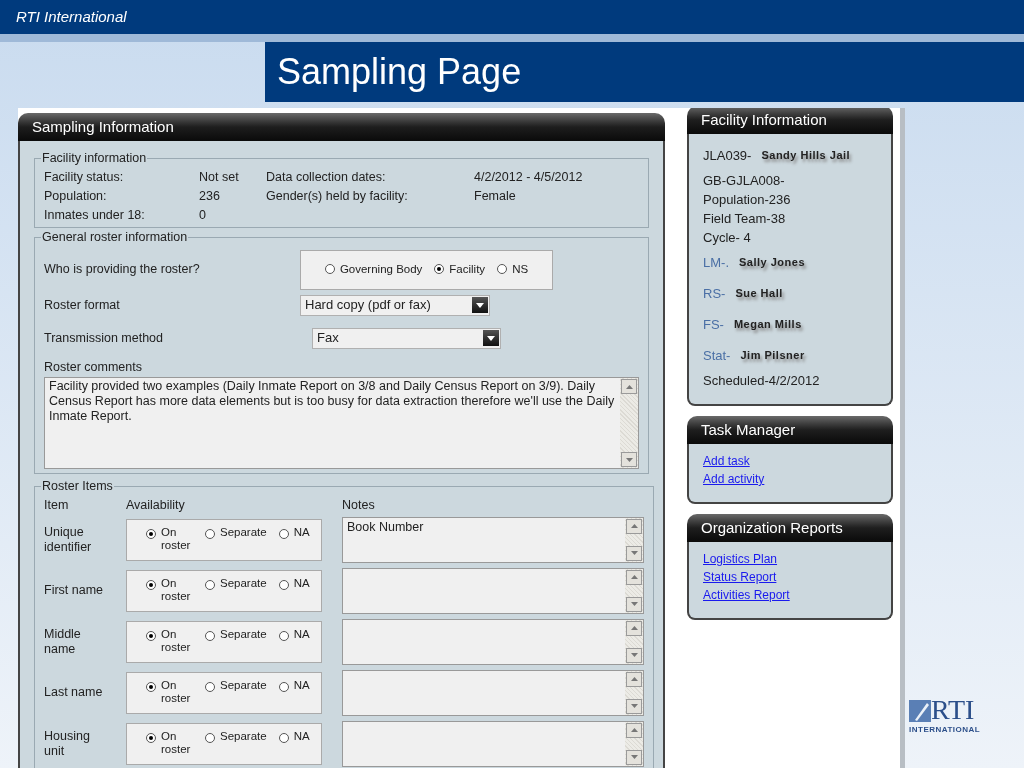  Describe the element at coordinates (68, 539) in the screenshot. I see `row-label: Unique identifier` at that location.